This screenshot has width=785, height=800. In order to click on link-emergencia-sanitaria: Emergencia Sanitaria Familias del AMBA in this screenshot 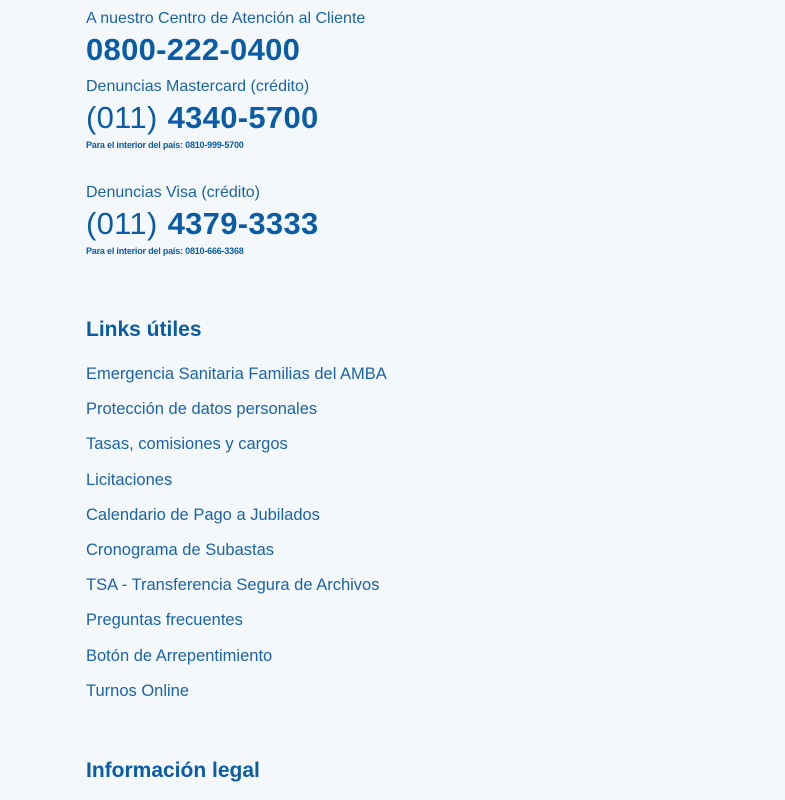, I will do `click(236, 379)`.